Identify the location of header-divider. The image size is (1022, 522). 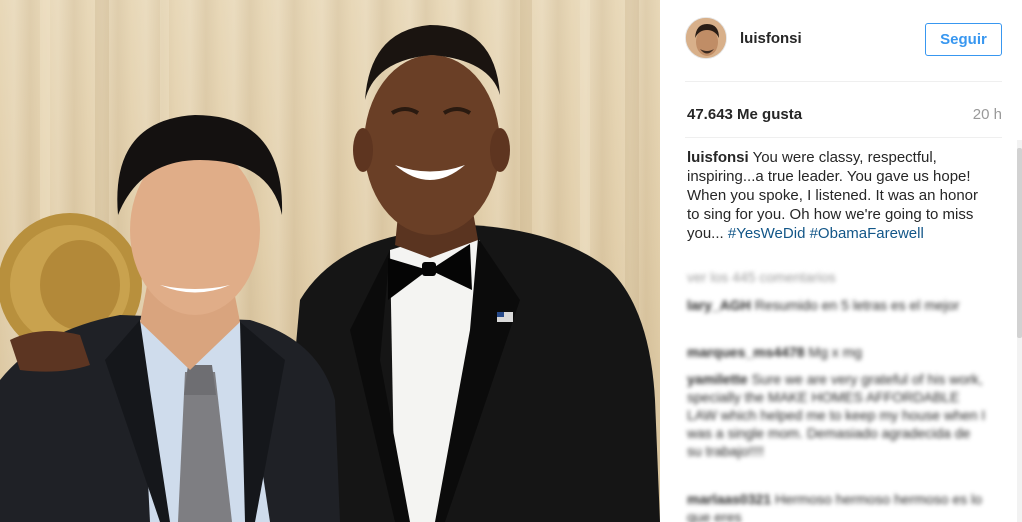
(843, 81).